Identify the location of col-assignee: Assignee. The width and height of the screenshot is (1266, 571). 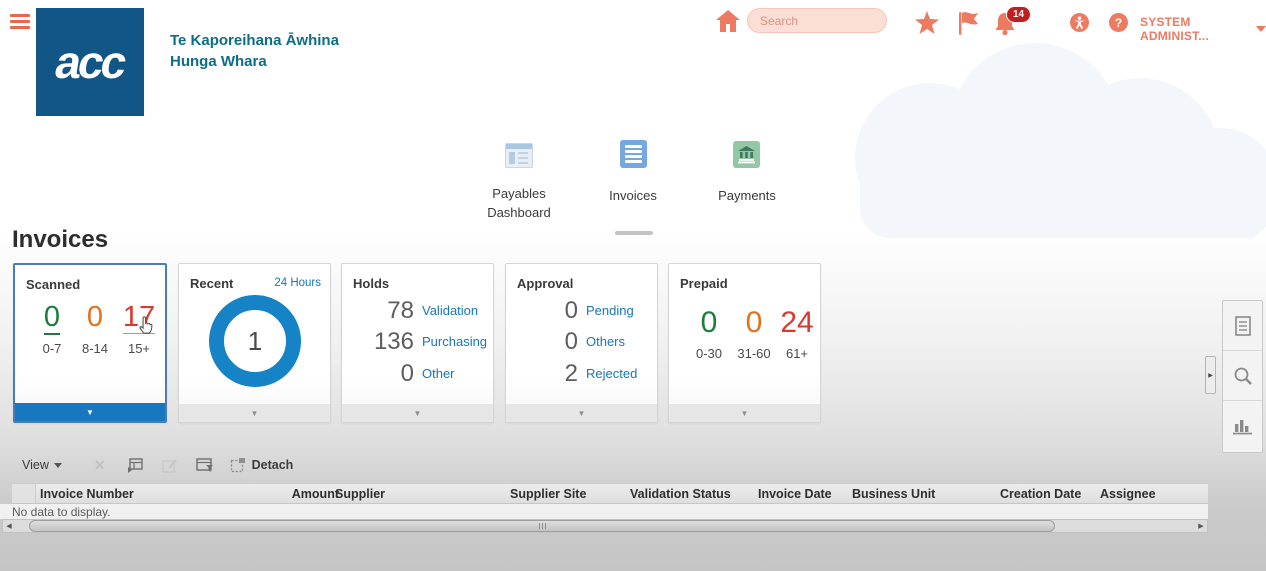
(1128, 494).